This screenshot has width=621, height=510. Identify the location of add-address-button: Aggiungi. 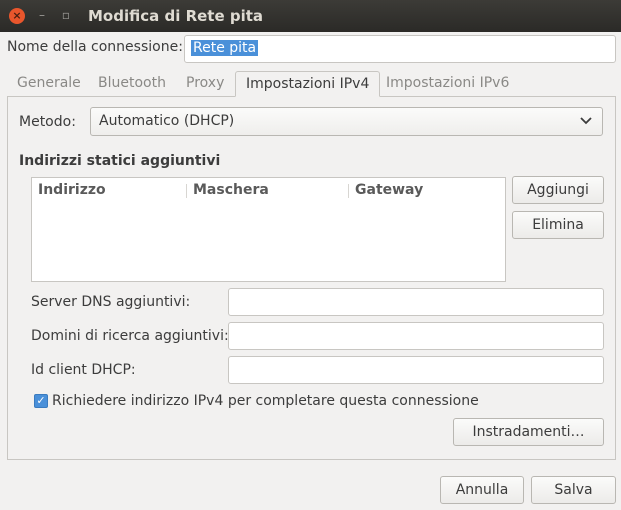
(558, 190).